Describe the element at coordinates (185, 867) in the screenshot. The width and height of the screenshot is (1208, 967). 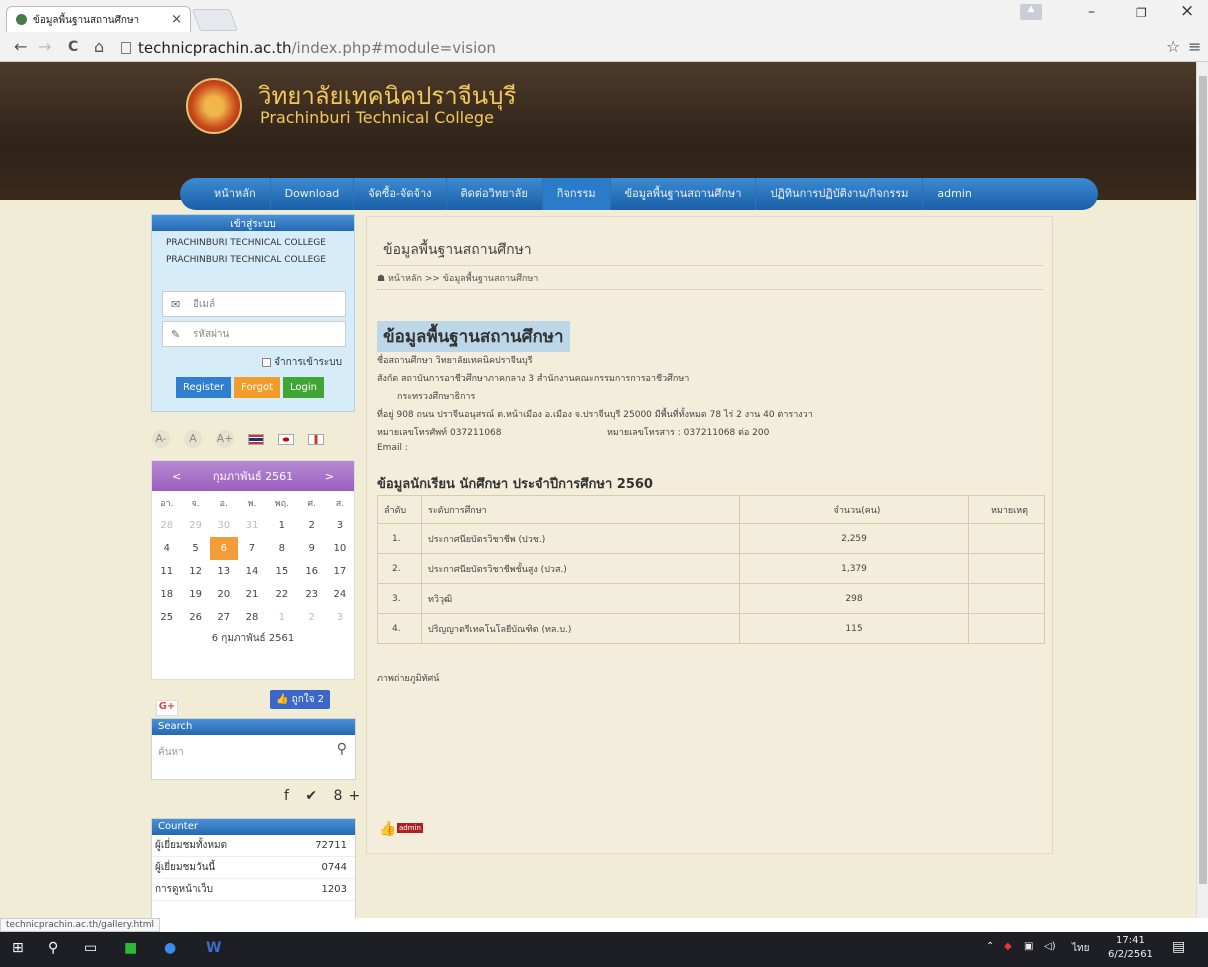
I see `counter-label: ผู้เยี่ยมชมวันนี้` at that location.